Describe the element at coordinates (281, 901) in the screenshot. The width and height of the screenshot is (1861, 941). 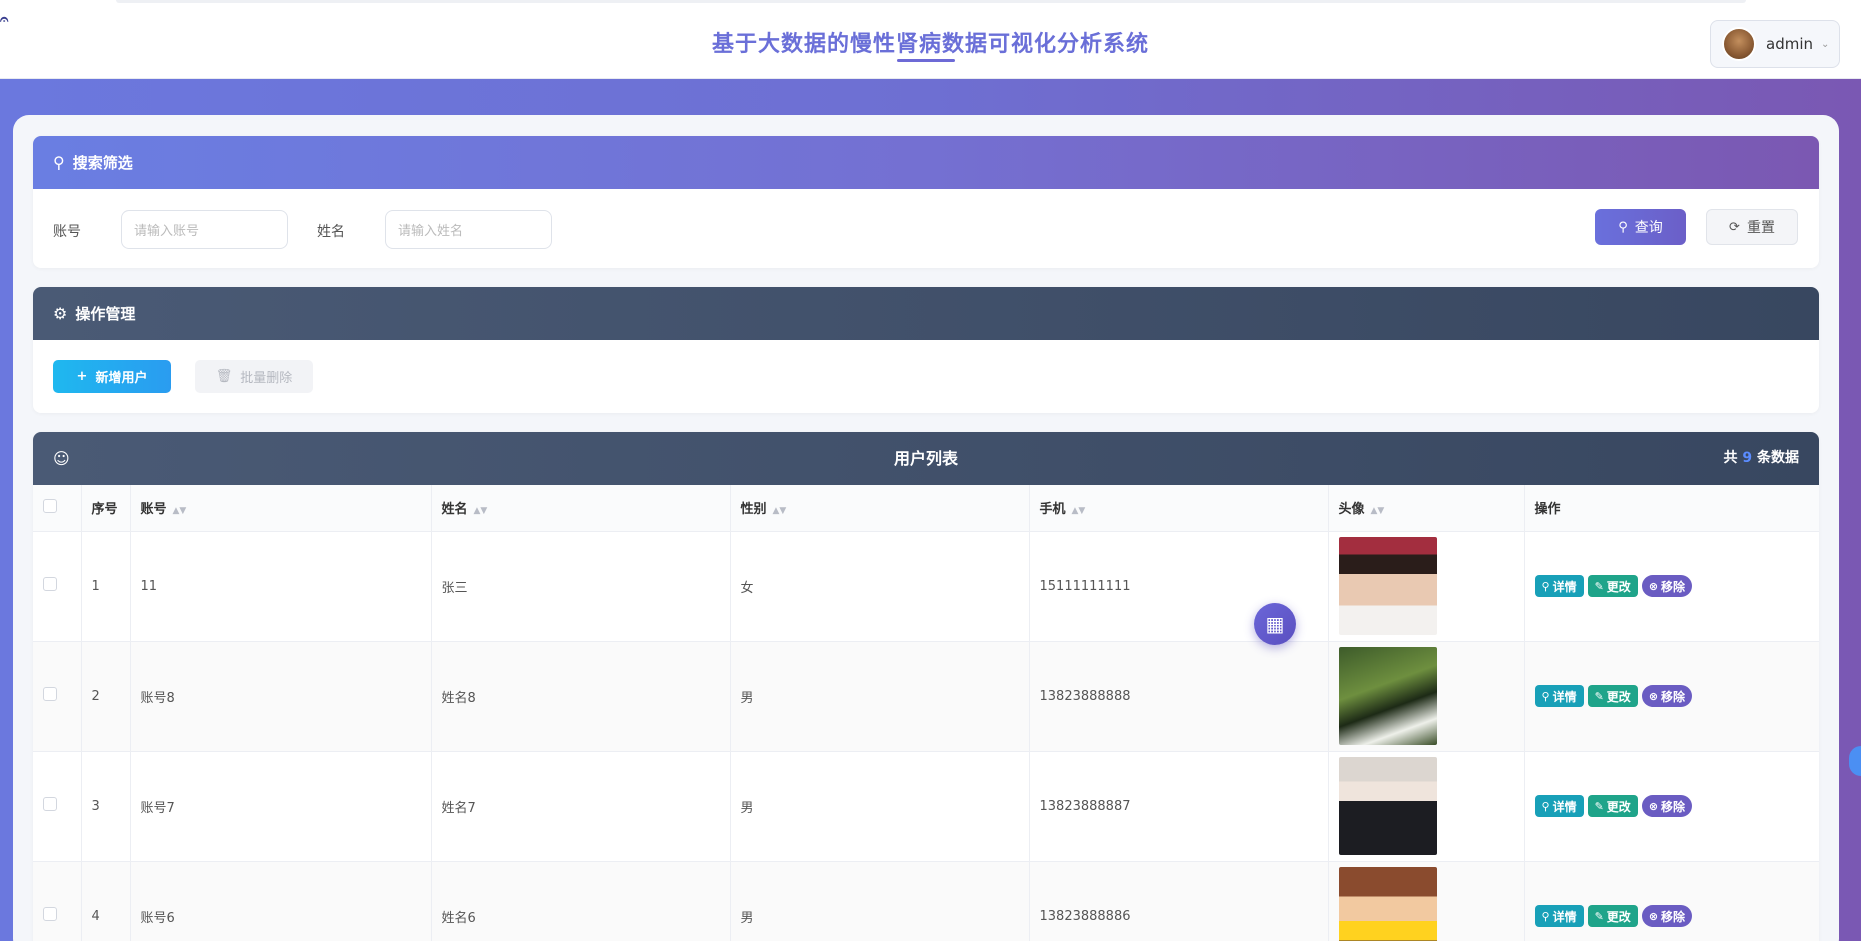
I see `cell-account: 账号6` at that location.